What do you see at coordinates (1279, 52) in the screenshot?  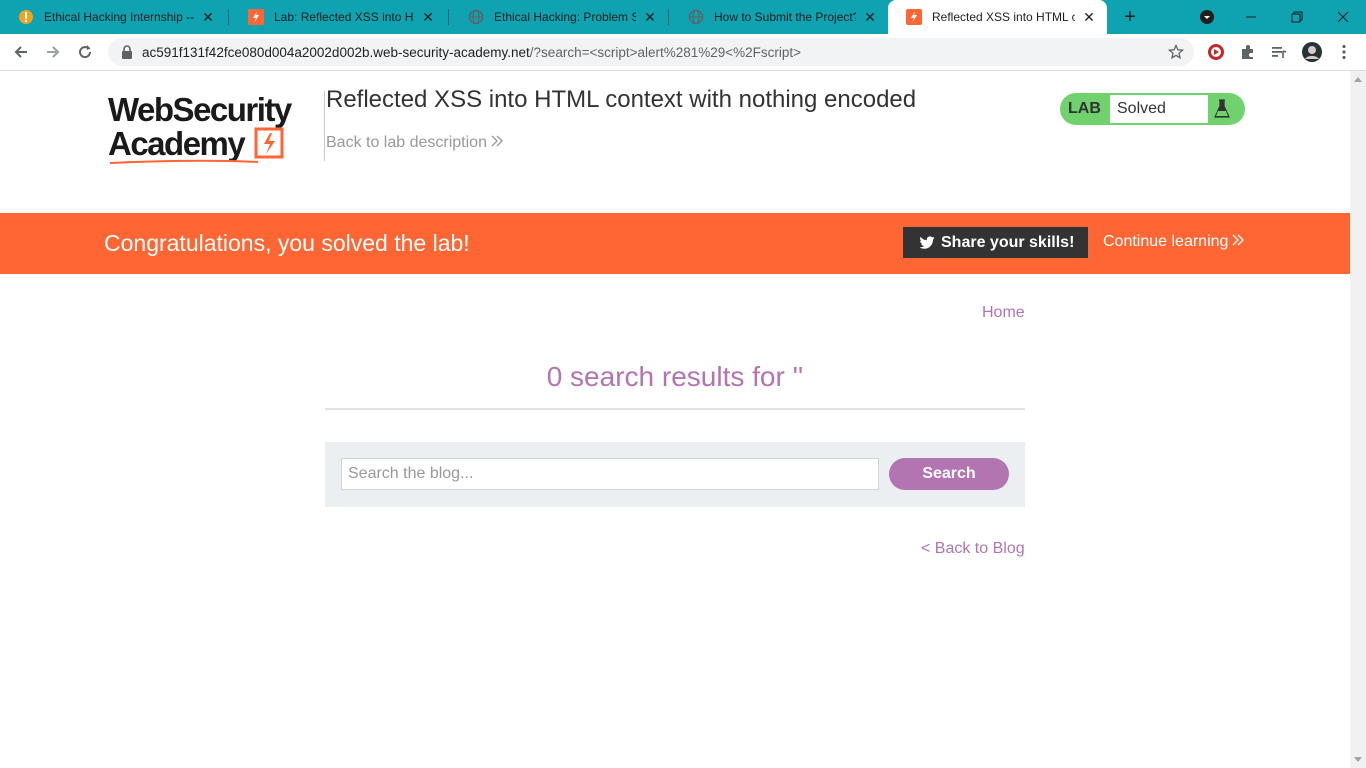 I see `media-queue-icon` at bounding box center [1279, 52].